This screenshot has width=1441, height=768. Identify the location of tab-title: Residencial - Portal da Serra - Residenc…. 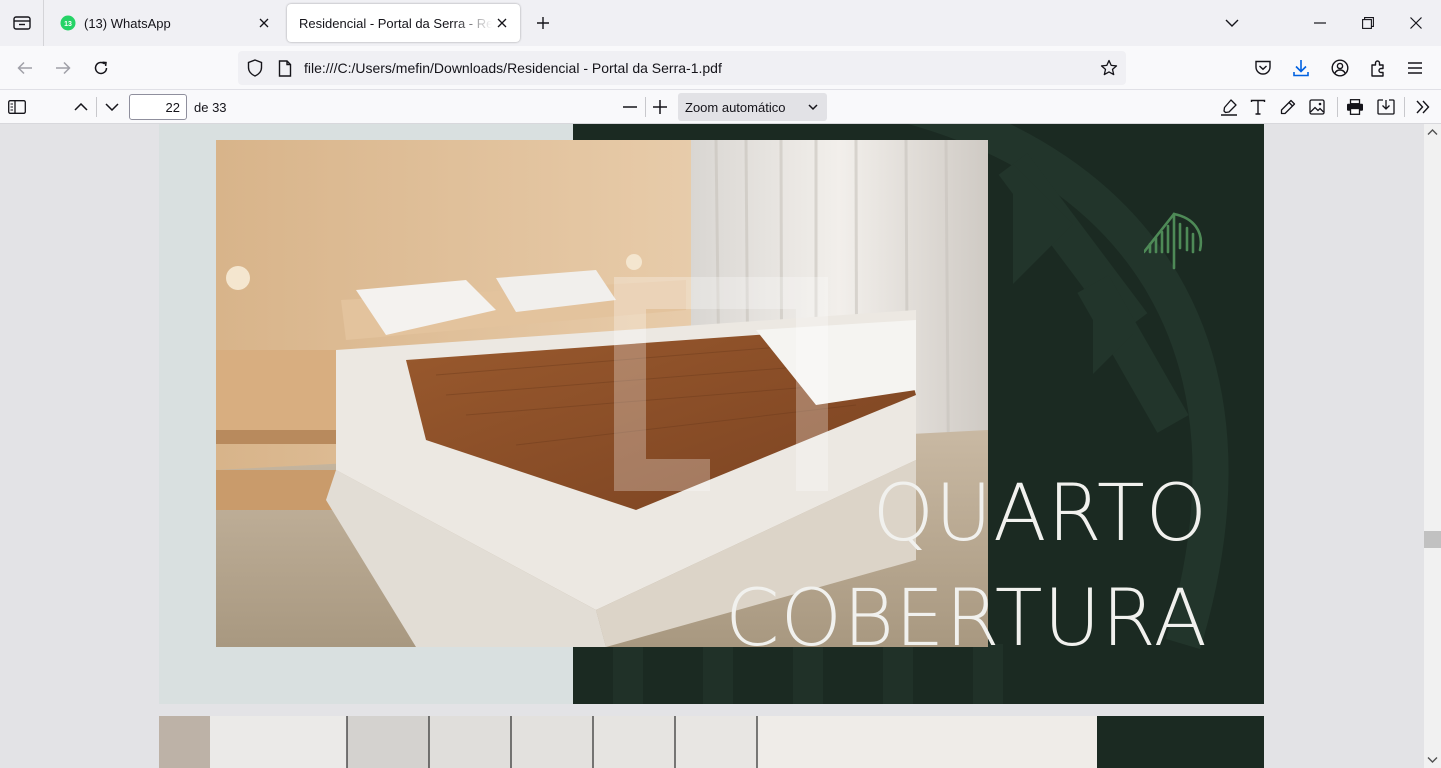
(395, 23).